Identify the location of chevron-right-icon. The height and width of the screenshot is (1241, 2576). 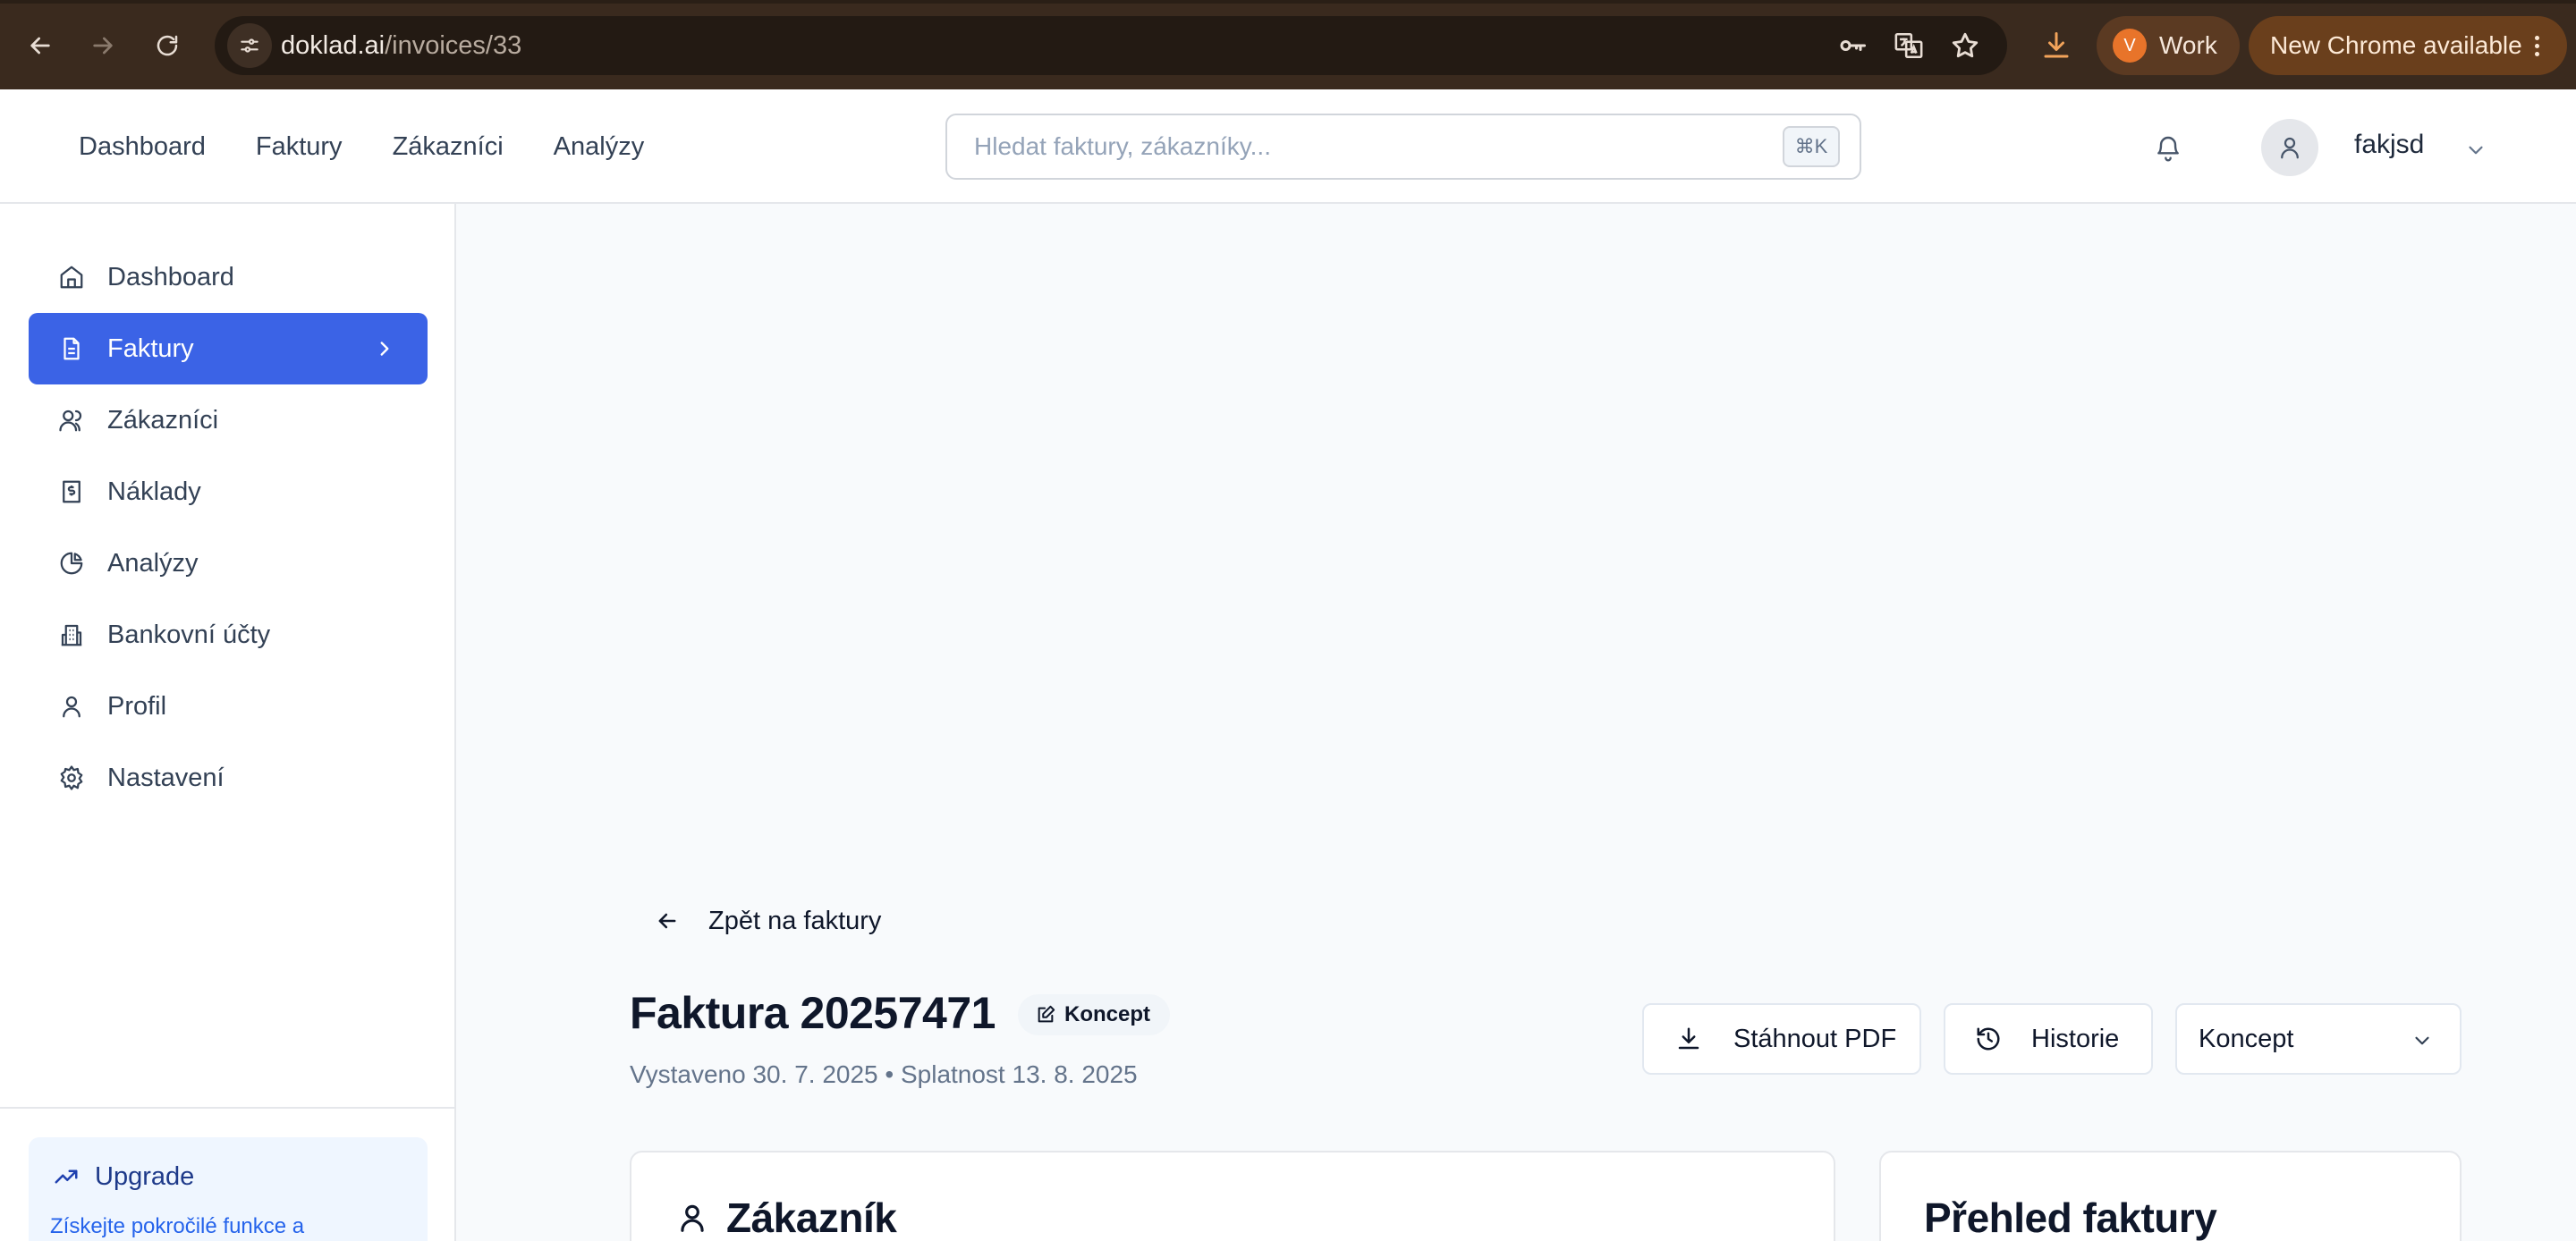
(385, 349).